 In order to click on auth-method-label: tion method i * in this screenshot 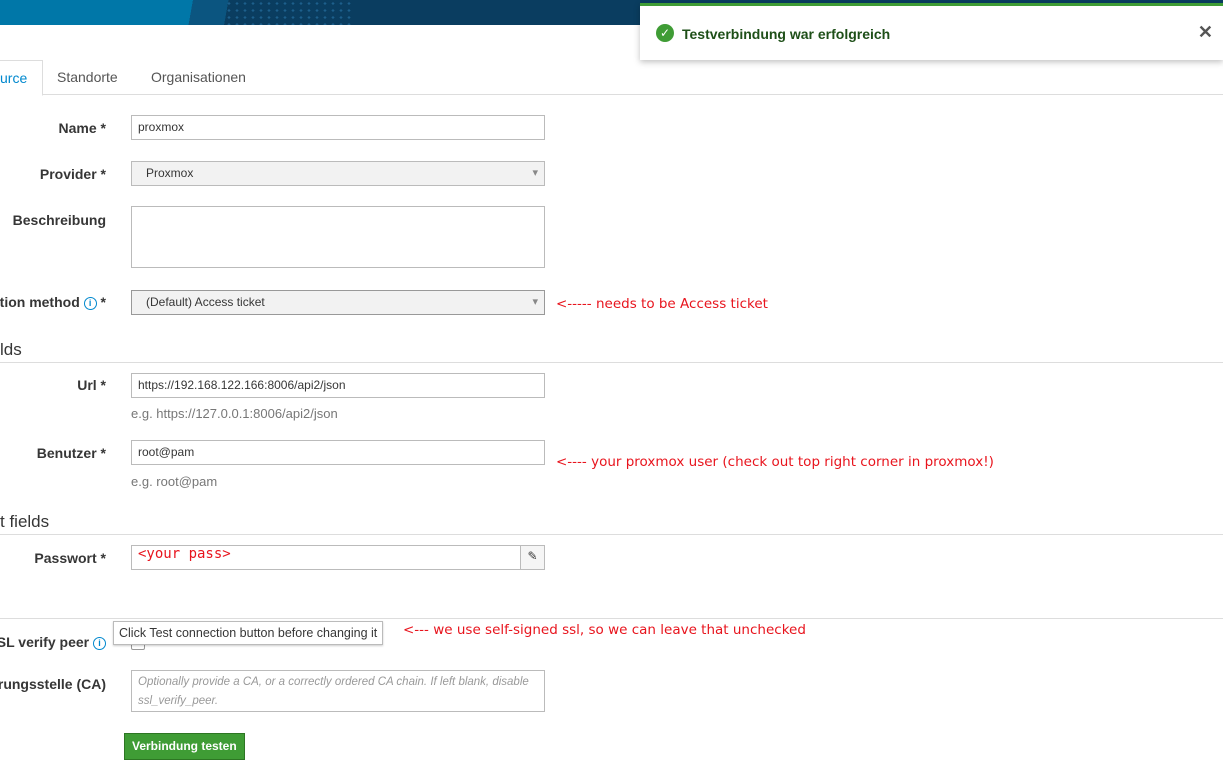, I will do `click(53, 302)`.